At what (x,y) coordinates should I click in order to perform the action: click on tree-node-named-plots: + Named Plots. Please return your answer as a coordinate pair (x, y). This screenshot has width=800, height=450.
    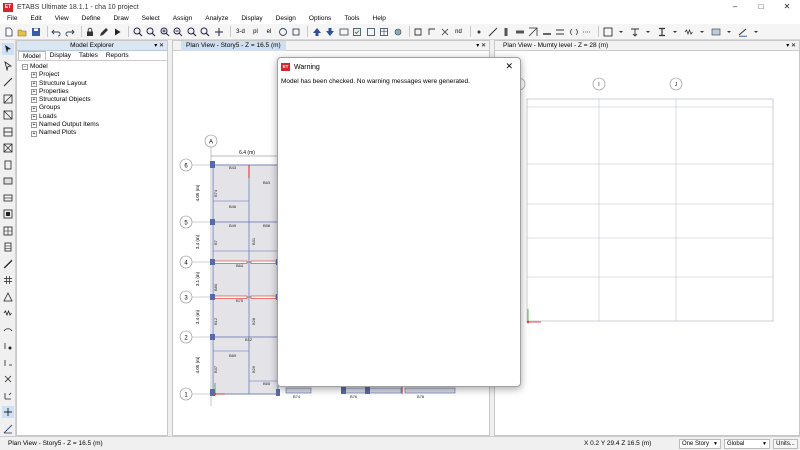
    Looking at the image, I should click on (94, 133).